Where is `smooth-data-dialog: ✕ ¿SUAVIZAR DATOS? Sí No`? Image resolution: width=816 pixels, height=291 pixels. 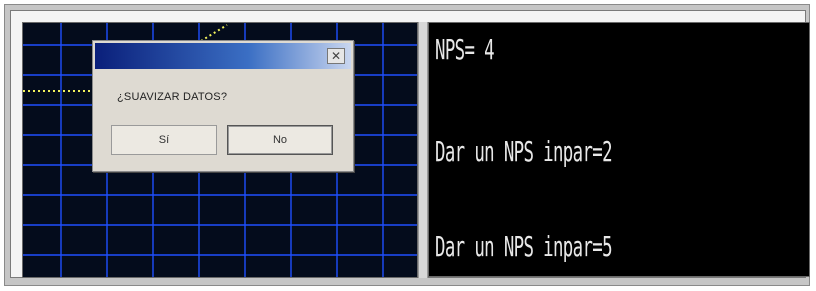
smooth-data-dialog: ✕ ¿SUAVIZAR DATOS? Sí No is located at coordinates (223, 106).